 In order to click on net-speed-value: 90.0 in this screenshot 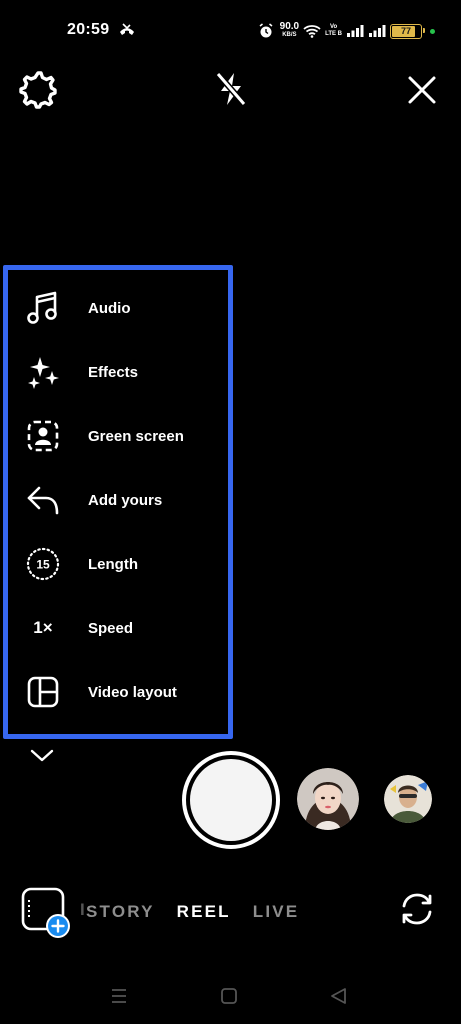, I will do `click(289, 26)`.